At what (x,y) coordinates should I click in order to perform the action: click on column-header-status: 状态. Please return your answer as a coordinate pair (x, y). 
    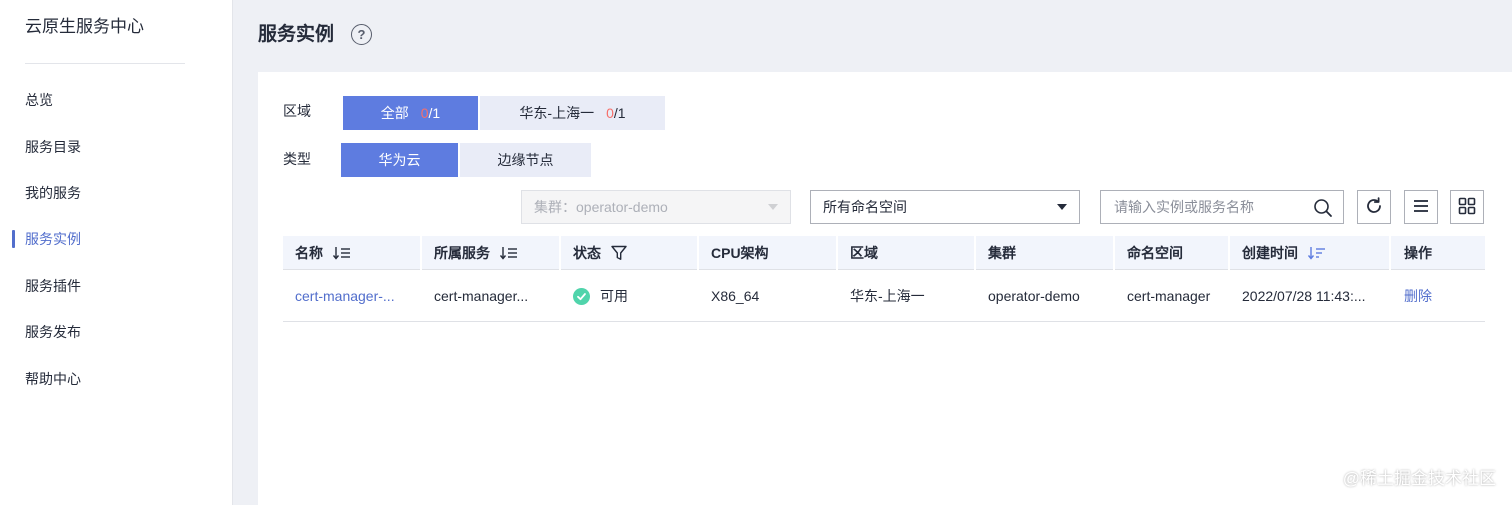
    Looking at the image, I should click on (600, 253).